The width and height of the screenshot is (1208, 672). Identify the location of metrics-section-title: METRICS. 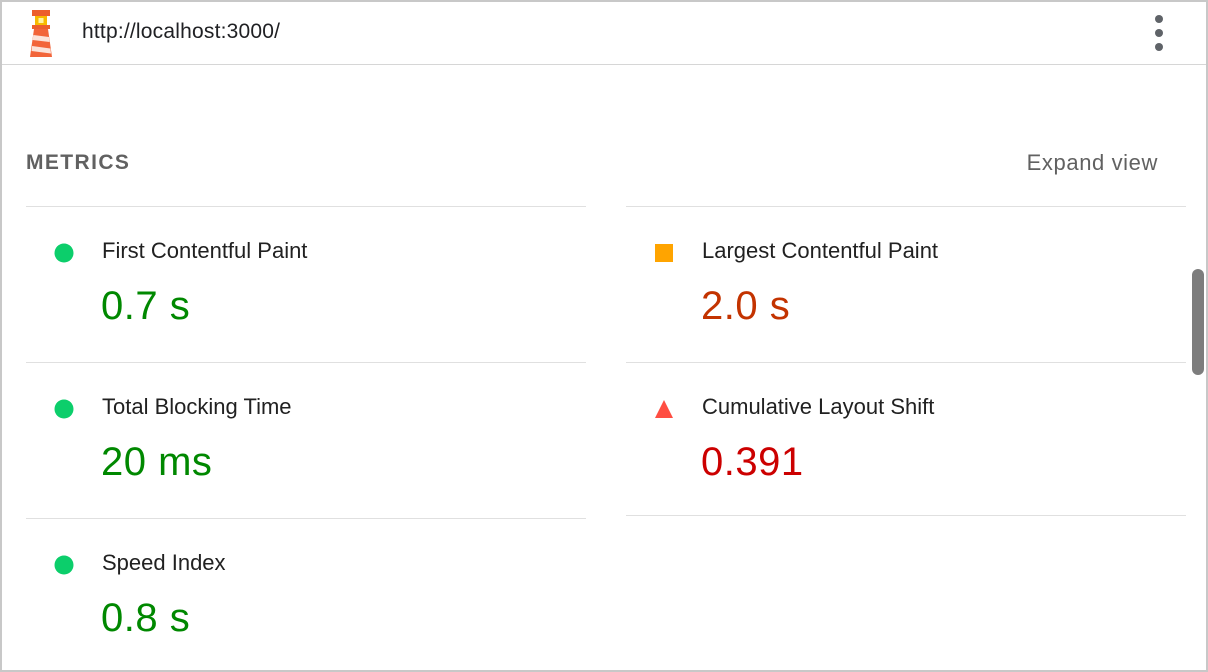
(78, 162).